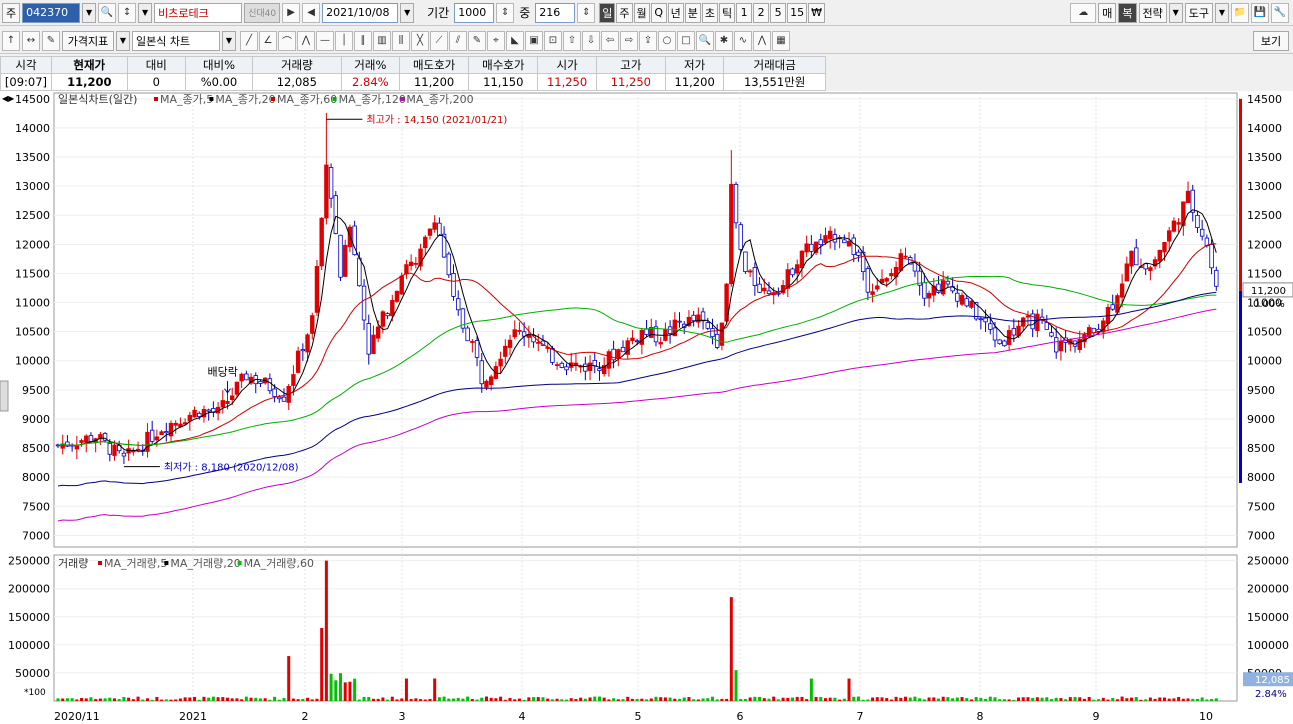  What do you see at coordinates (287, 40) in the screenshot?
I see `arc-icon: ⌒` at bounding box center [287, 40].